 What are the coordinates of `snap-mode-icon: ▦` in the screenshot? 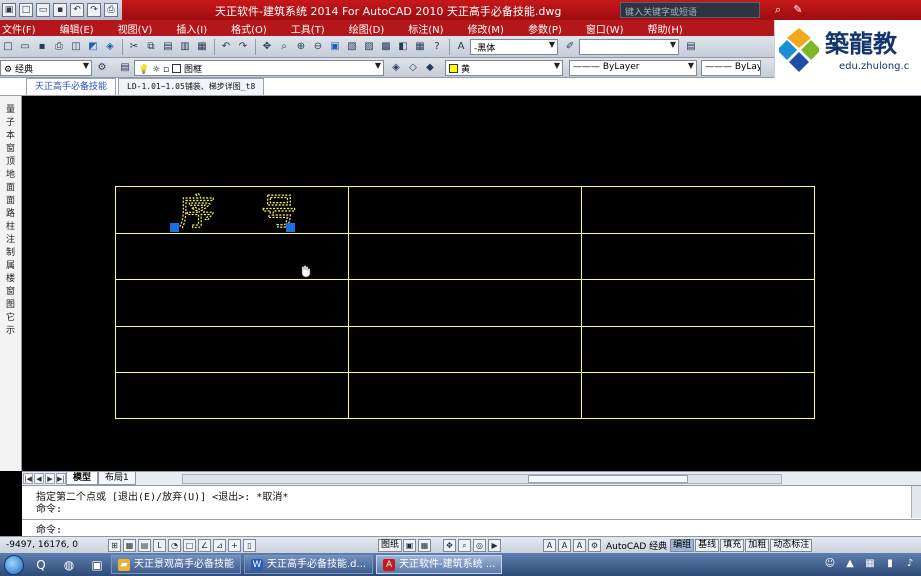 It's located at (129, 545).